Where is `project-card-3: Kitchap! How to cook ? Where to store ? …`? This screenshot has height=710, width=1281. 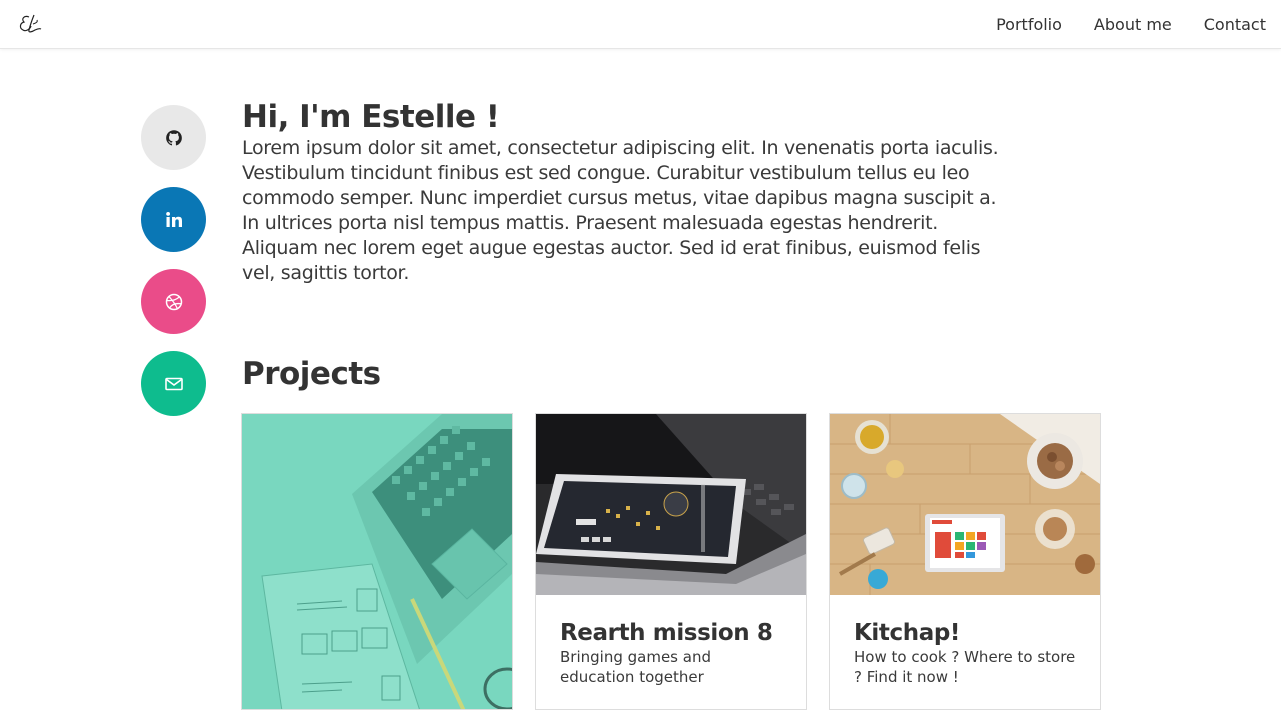
project-card-3: Kitchap! How to cook ? Where to store ? … is located at coordinates (965, 561).